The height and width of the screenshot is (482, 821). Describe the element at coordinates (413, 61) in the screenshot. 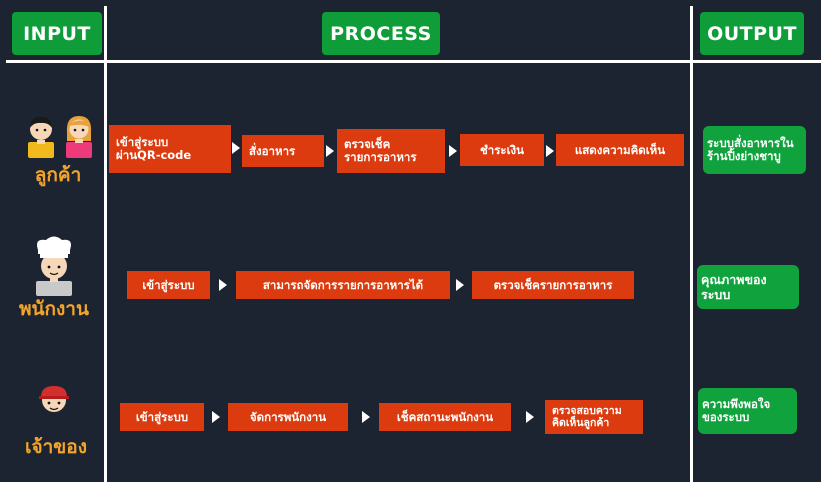

I see `header-divider` at that location.